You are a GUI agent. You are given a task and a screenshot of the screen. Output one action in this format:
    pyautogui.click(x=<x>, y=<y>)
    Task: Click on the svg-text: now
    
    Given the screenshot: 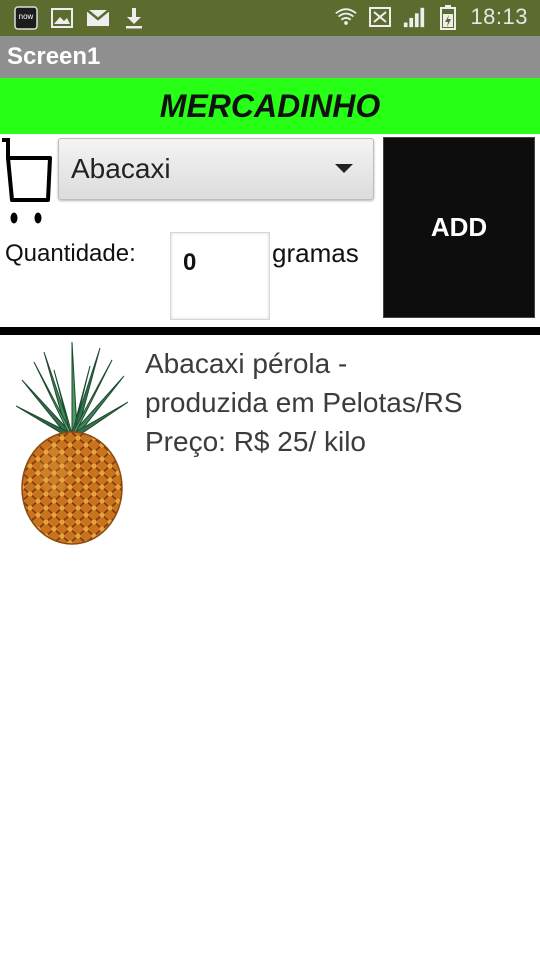 What is the action you would take?
    pyautogui.click(x=26, y=16)
    